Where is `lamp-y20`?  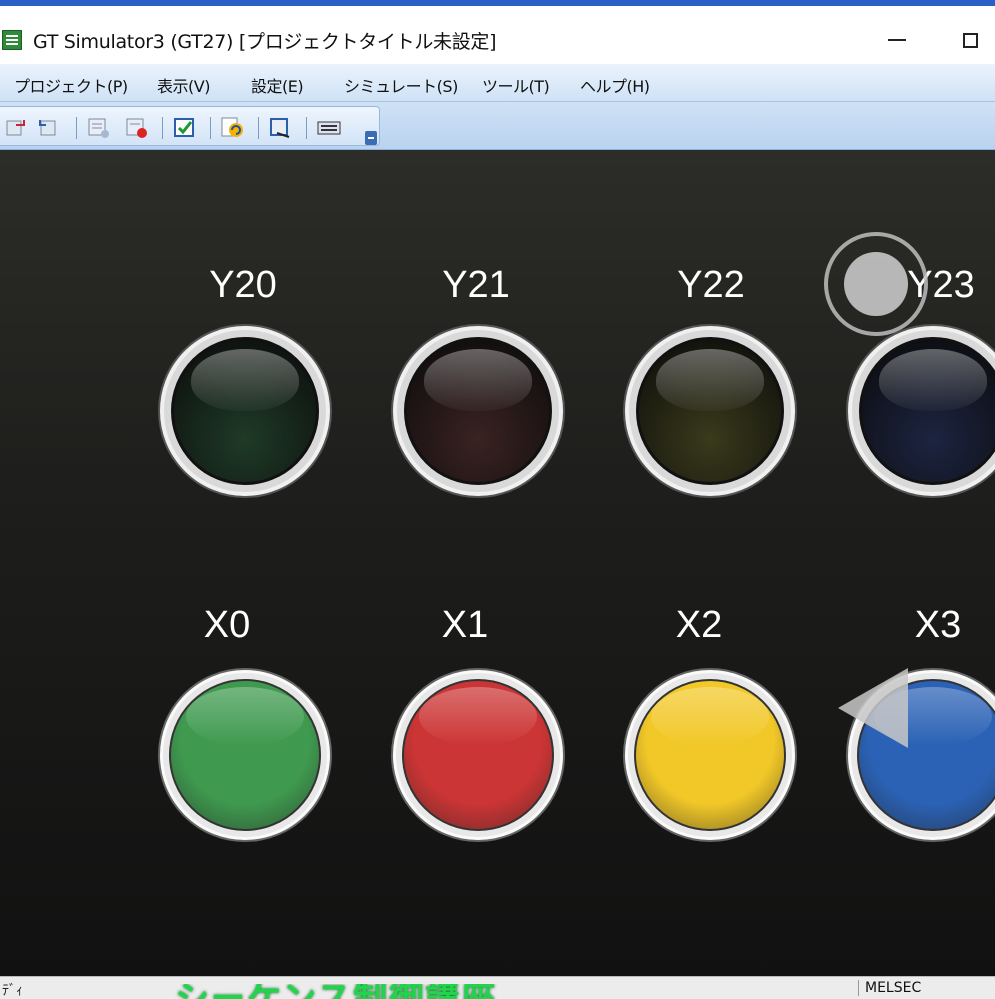
lamp-y20 is located at coordinates (245, 411).